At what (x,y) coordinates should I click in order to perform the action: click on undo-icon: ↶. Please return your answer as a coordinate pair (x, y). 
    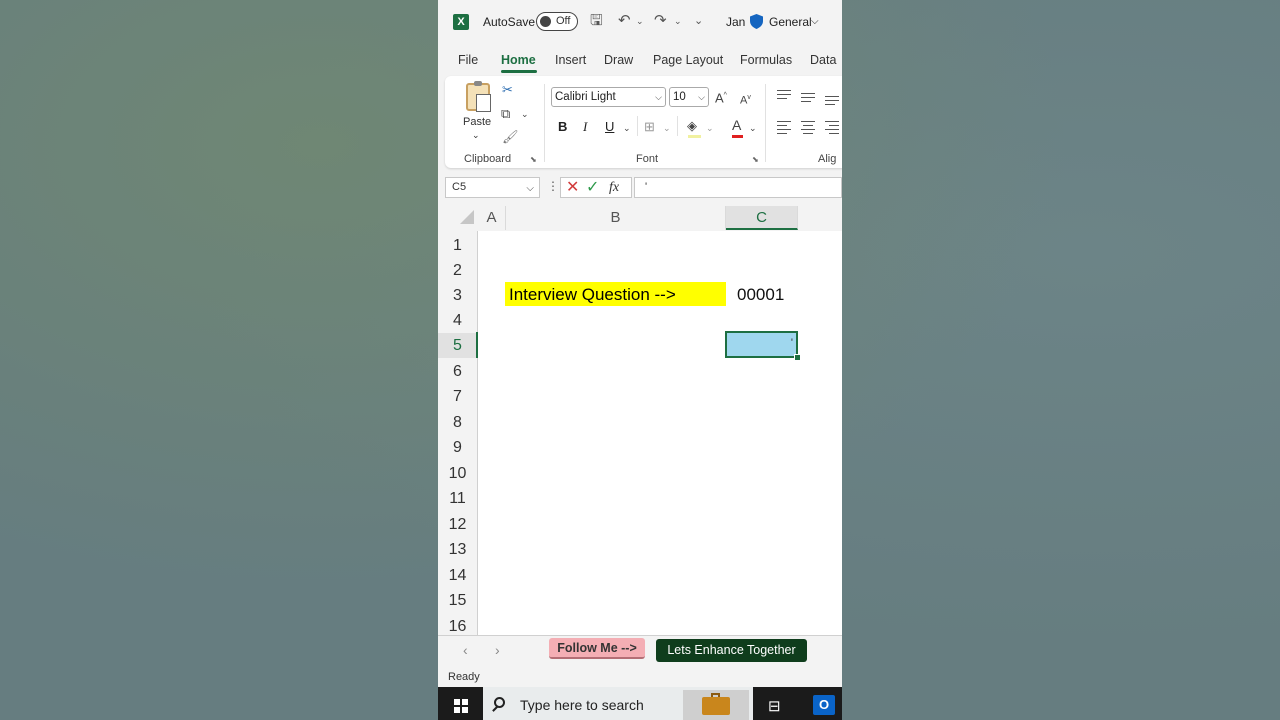
    Looking at the image, I should click on (624, 21).